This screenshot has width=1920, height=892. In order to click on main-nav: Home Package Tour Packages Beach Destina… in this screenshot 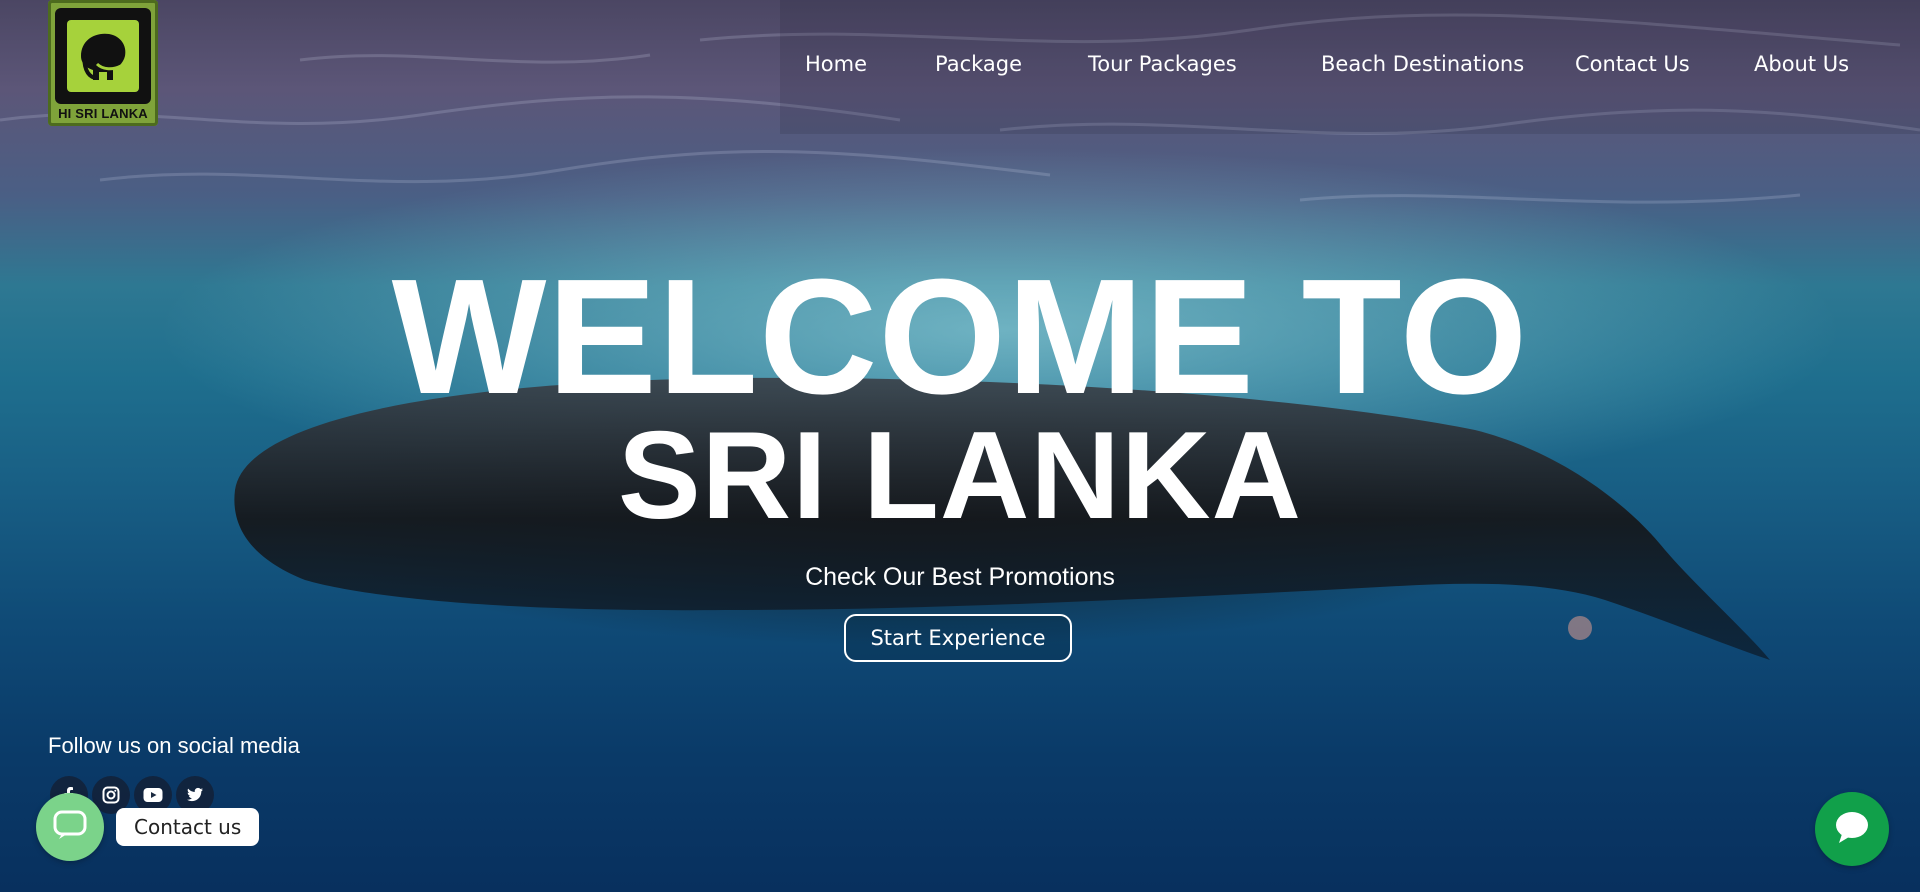, I will do `click(1350, 67)`.